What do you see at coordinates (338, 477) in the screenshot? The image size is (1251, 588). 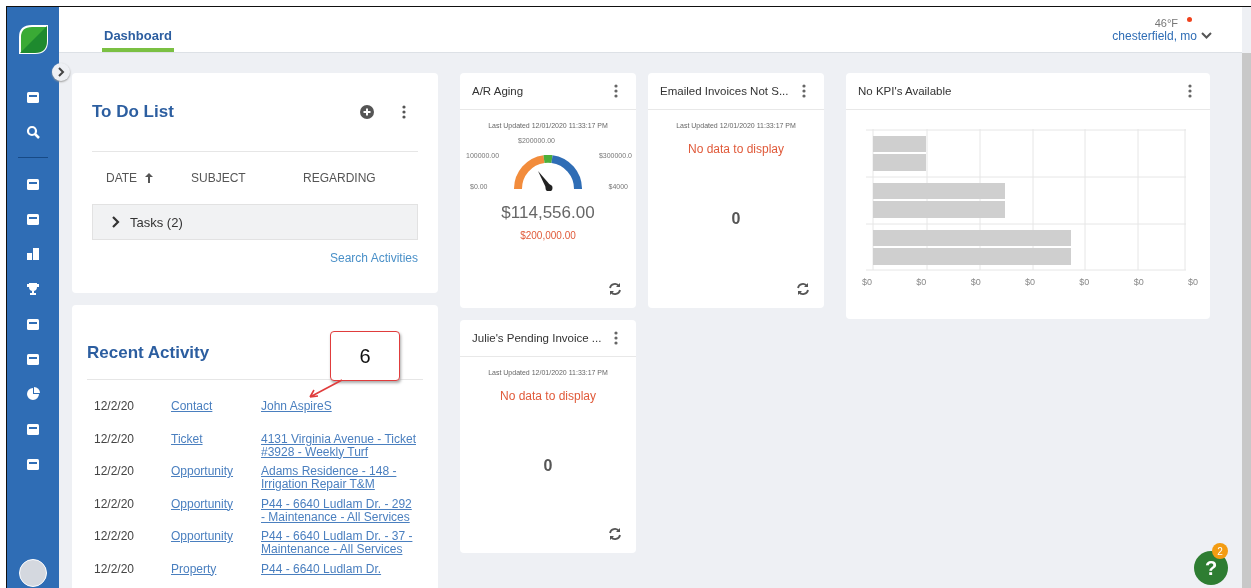 I see `activity-link: Adams Residence - 148 - Irrigation Repair T&M` at bounding box center [338, 477].